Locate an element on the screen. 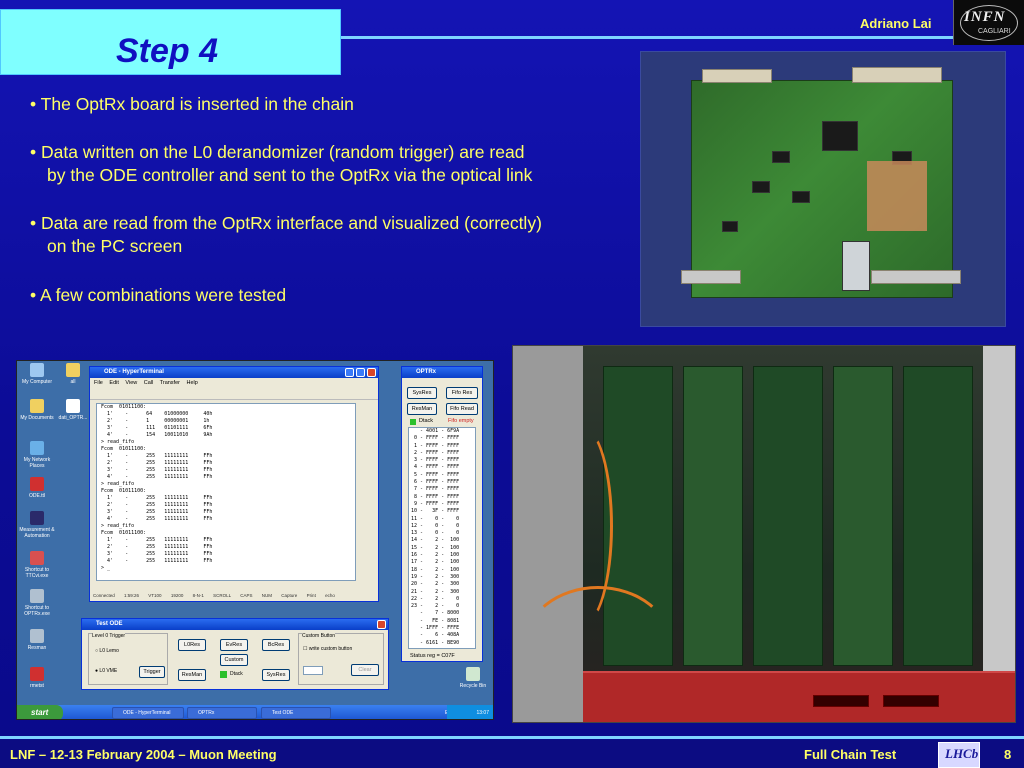 The image size is (1024, 768). data-row: 18 - 2 - 100 is located at coordinates (435, 569).